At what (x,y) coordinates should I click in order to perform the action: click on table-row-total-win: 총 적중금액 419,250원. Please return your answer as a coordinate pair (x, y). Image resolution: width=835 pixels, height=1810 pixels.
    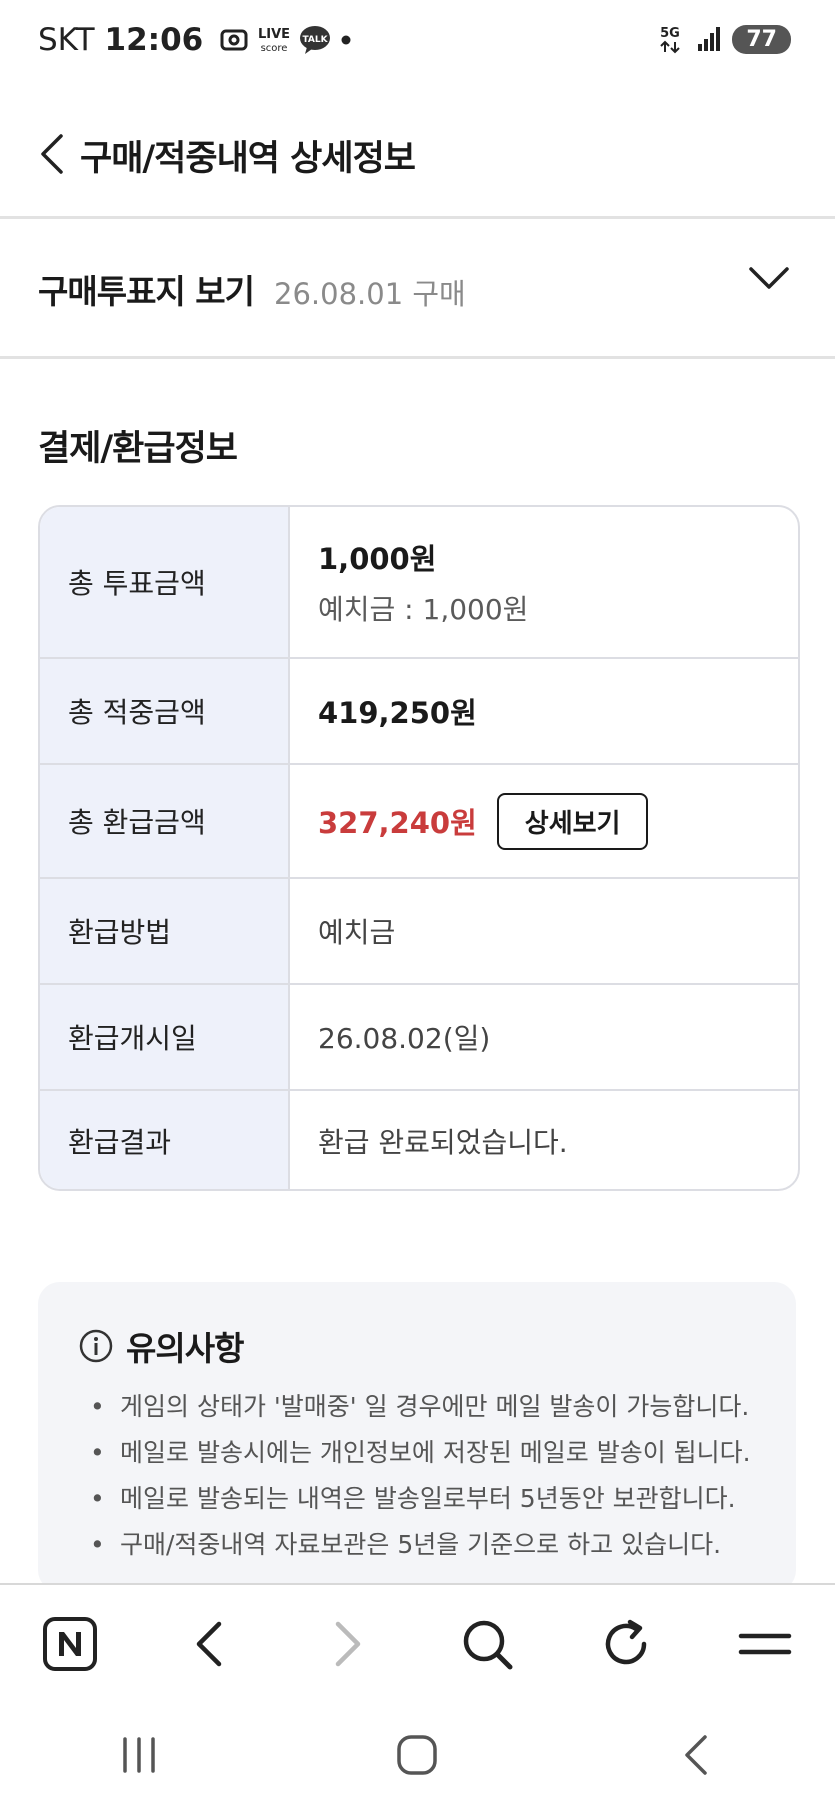
    Looking at the image, I should click on (419, 712).